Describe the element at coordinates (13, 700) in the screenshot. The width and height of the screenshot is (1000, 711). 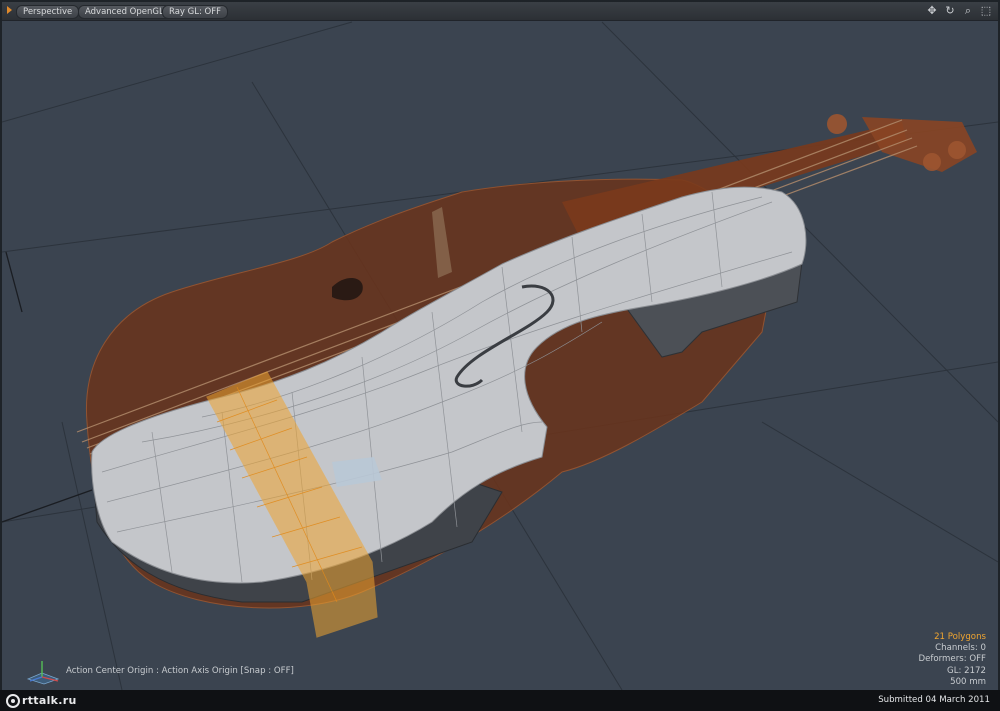
I see `logo-icon` at that location.